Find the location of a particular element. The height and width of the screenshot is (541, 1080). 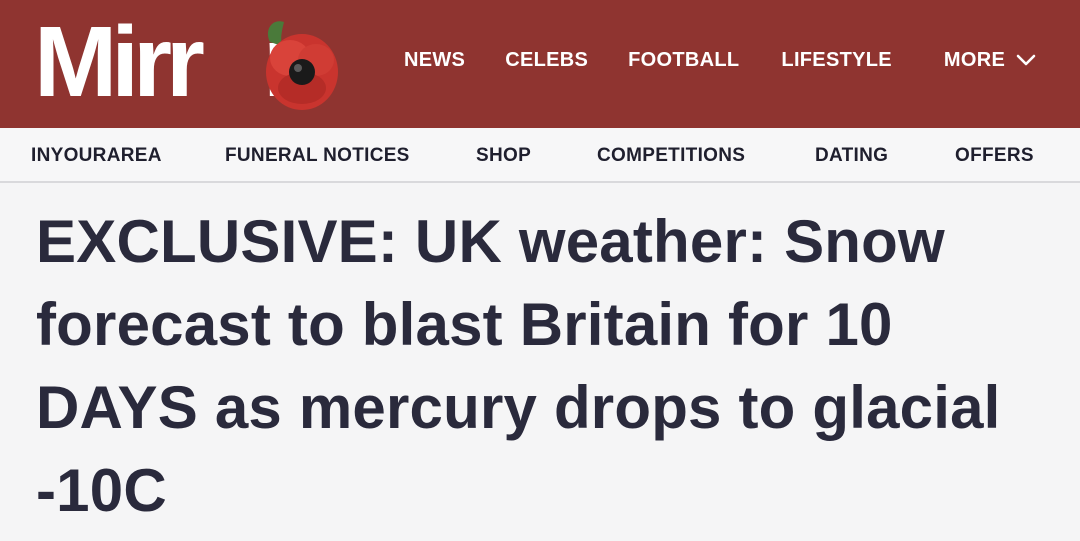

nav-more-button: MORE is located at coordinates (990, 60).